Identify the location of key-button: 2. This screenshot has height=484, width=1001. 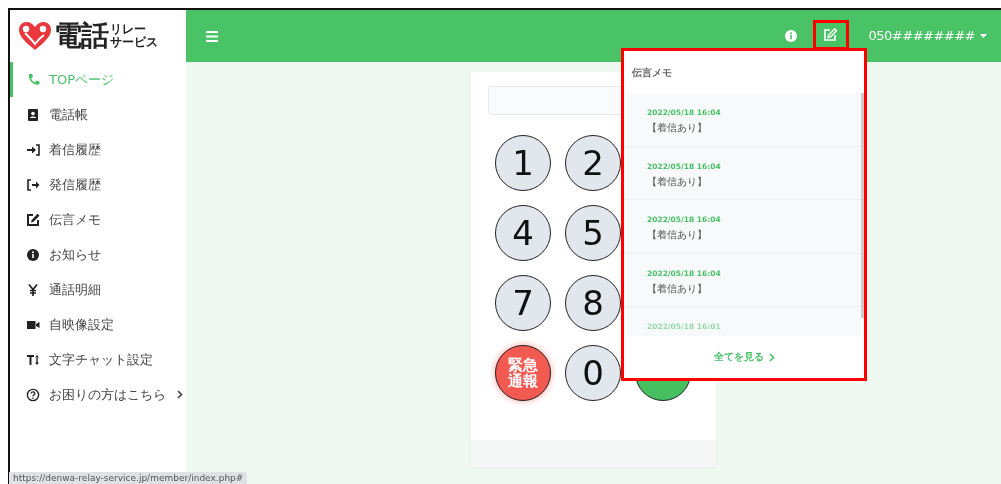
(593, 163).